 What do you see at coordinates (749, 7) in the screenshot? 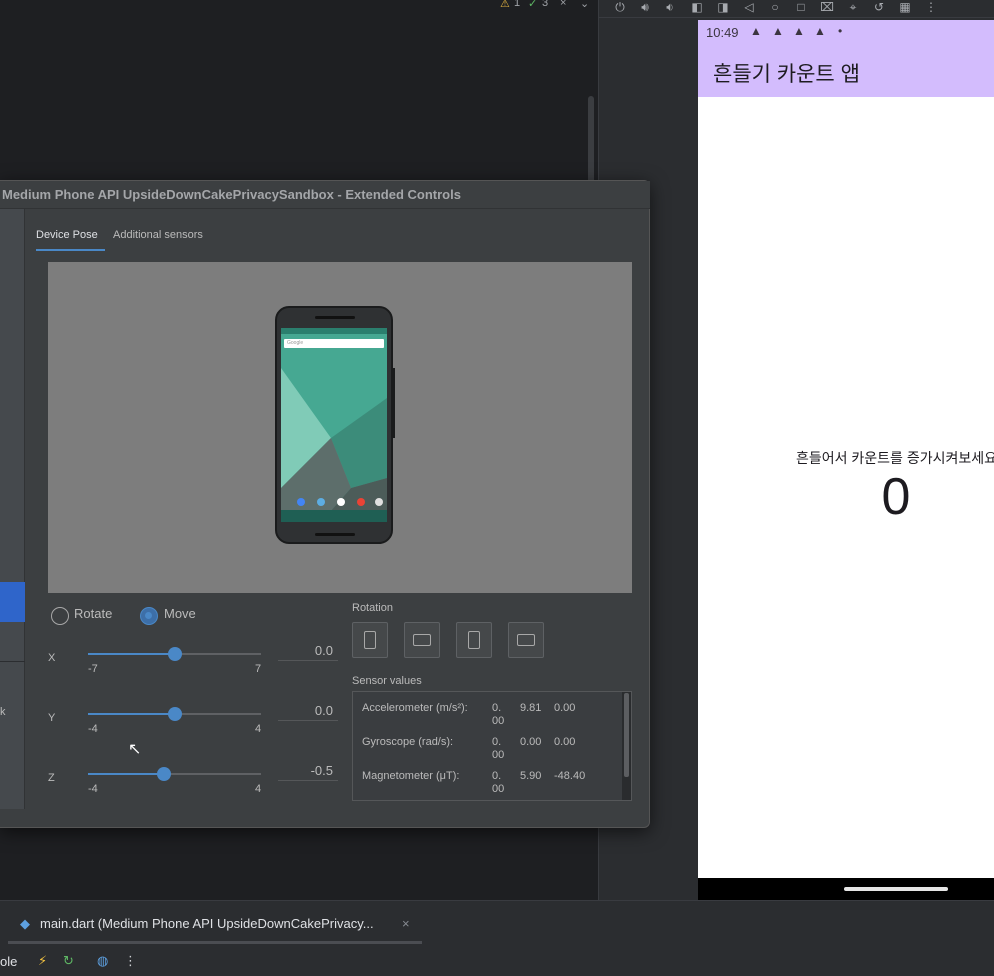
I see `back-icon: ◁` at bounding box center [749, 7].